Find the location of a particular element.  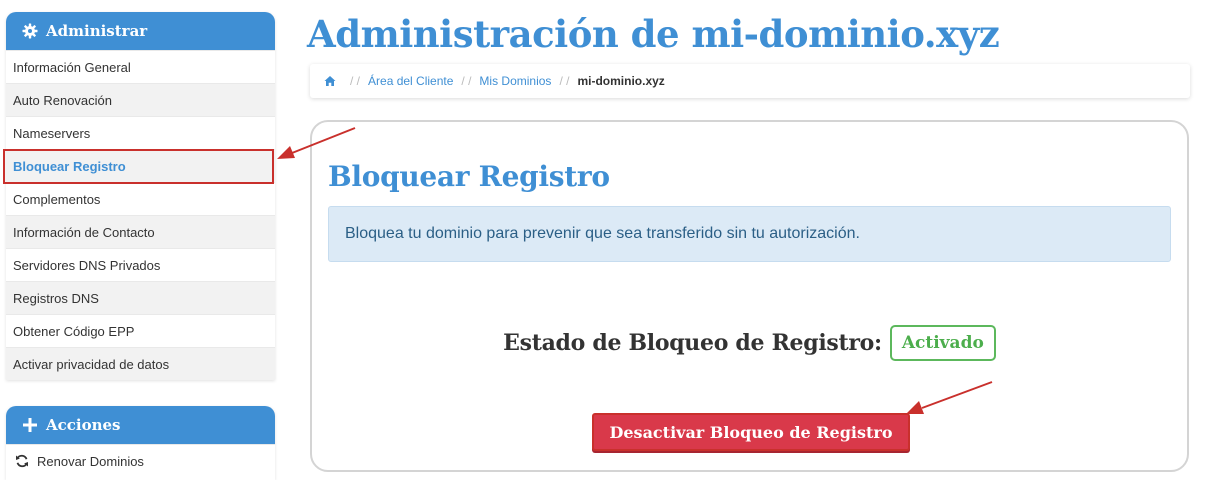

sidebar-item-informacion-contacto: Información de Contacto is located at coordinates (140, 231).